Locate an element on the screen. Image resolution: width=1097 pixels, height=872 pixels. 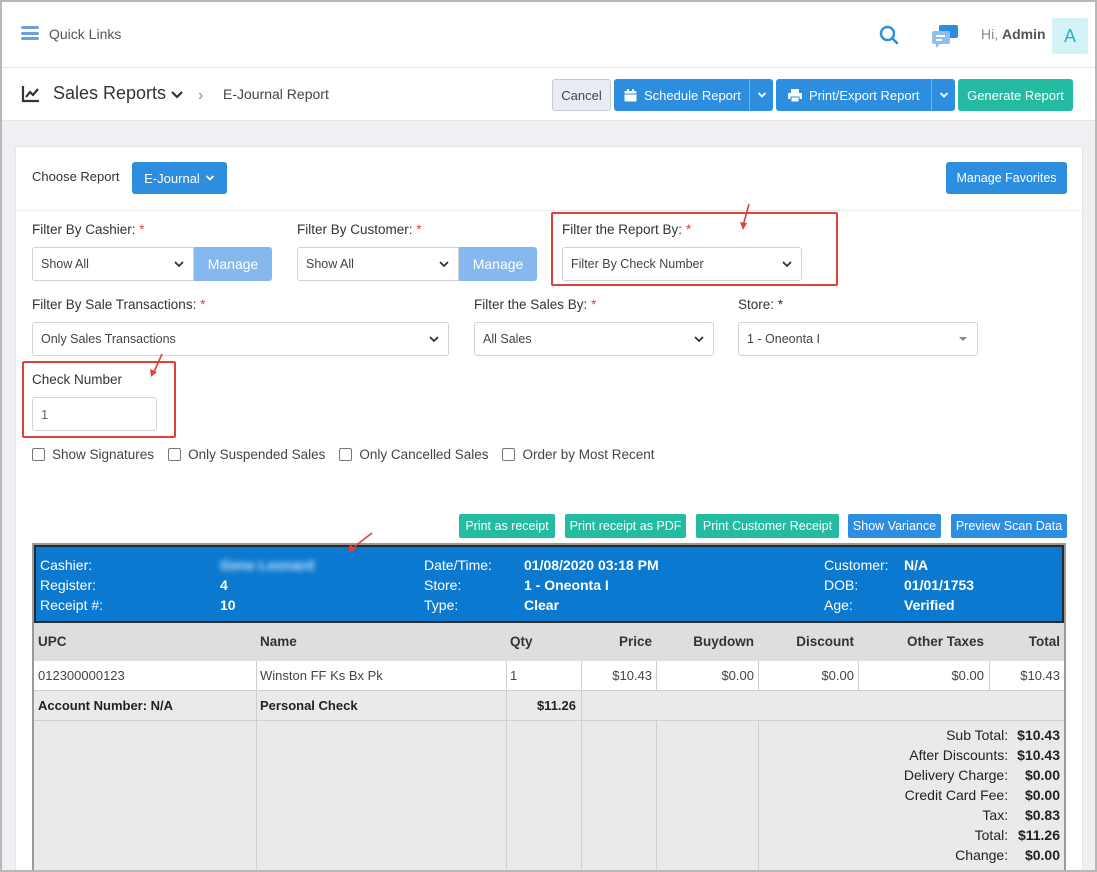
print-export-dropdown-toggle is located at coordinates (943, 95).